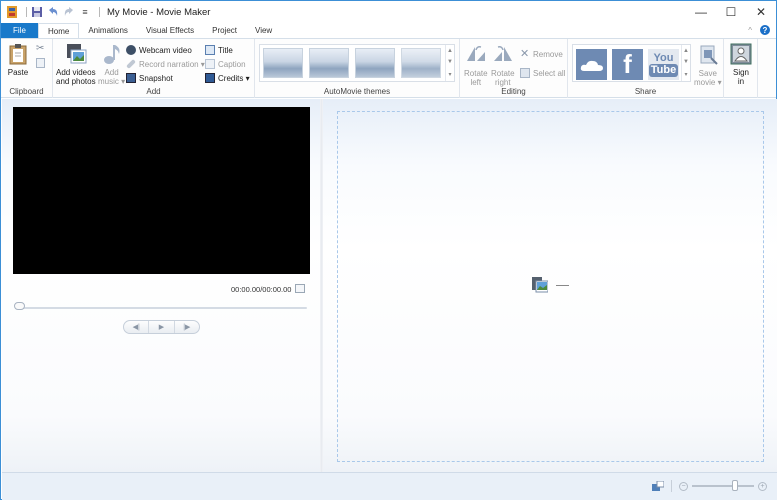 Image resolution: width=777 pixels, height=500 pixels. I want to click on tab-file: File, so click(19, 30).